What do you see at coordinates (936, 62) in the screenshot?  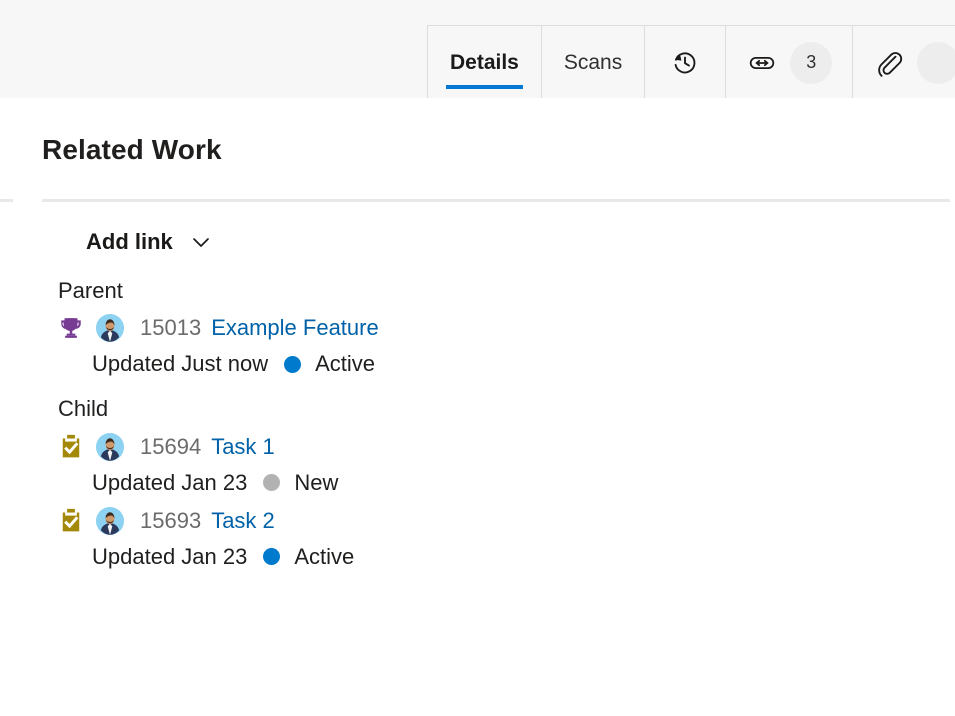 I see `attachments-count-badge` at bounding box center [936, 62].